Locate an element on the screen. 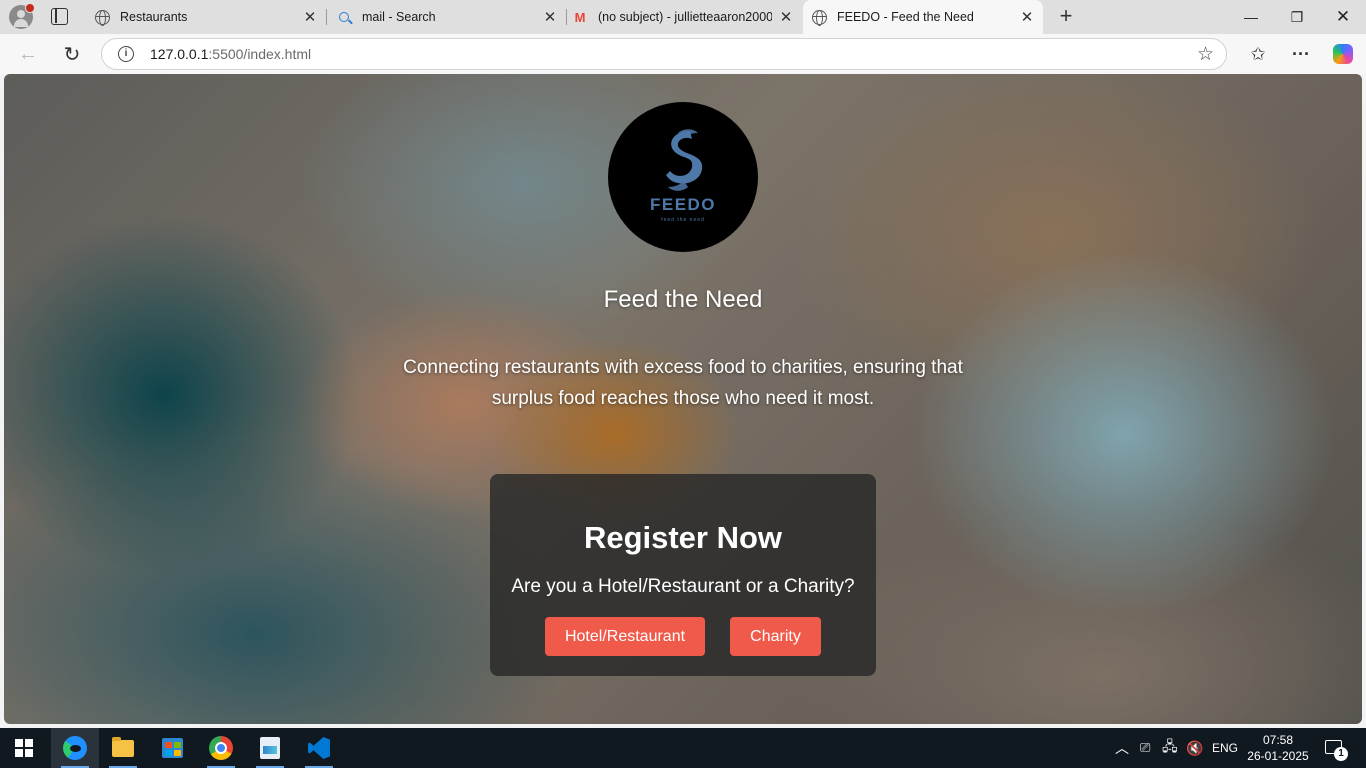  charity-button: Charity is located at coordinates (775, 636).